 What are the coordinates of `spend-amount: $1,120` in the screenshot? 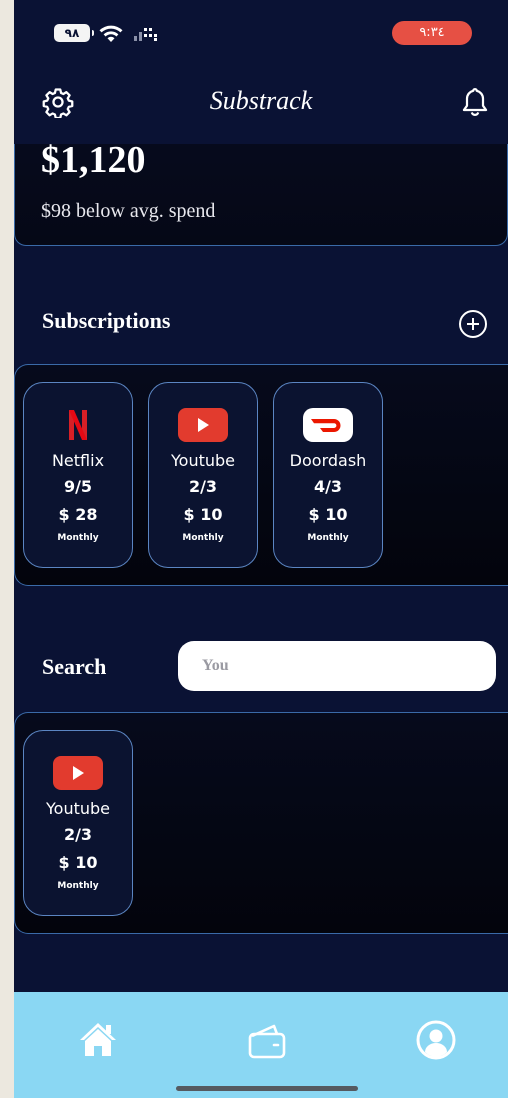 It's located at (93, 160).